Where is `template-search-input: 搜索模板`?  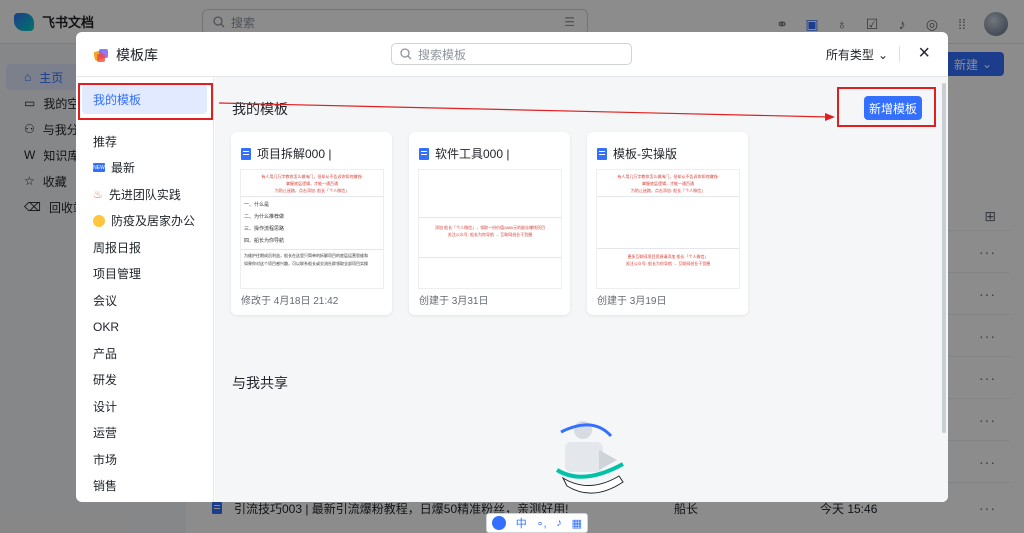
template-search-input: 搜索模板 is located at coordinates (511, 54).